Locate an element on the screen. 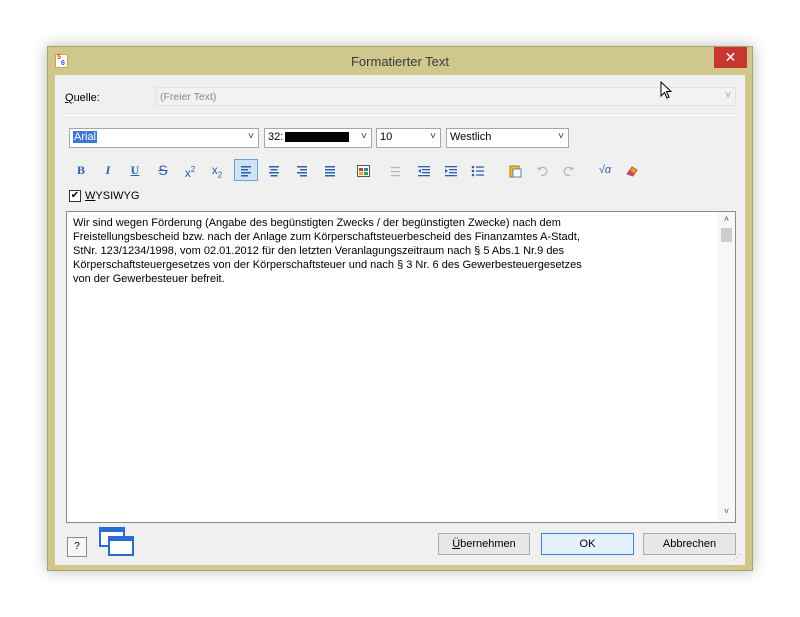 The image size is (800, 617). vertical-scrollbar: ˄ ˅ is located at coordinates (726, 367).